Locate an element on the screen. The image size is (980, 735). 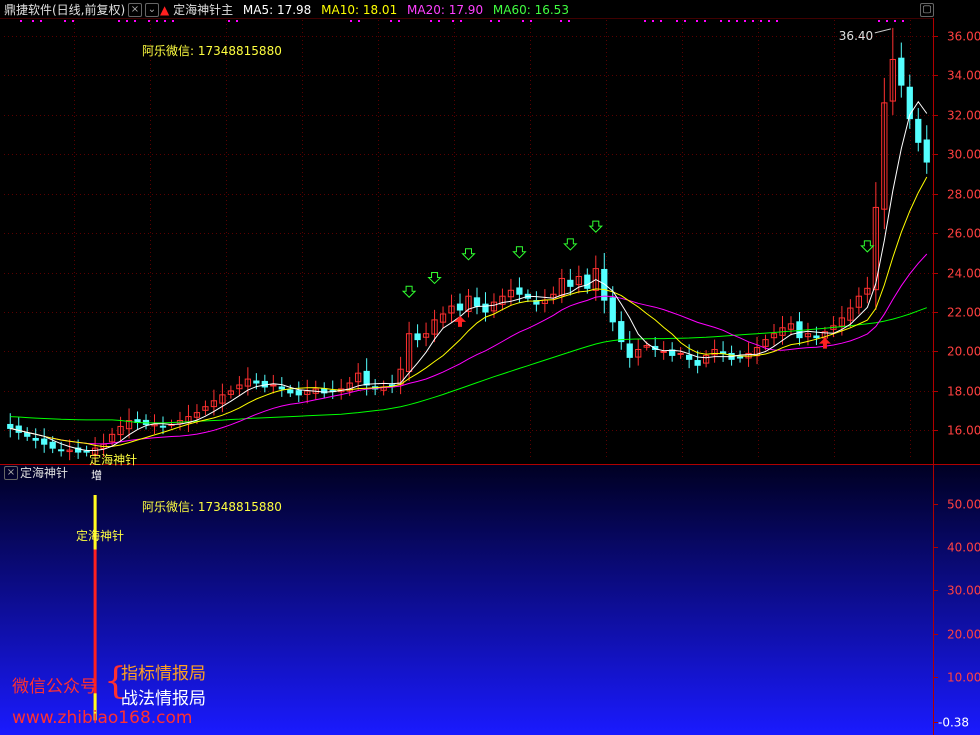
price-tick-label: 36.00 is located at coordinates (963, 37).